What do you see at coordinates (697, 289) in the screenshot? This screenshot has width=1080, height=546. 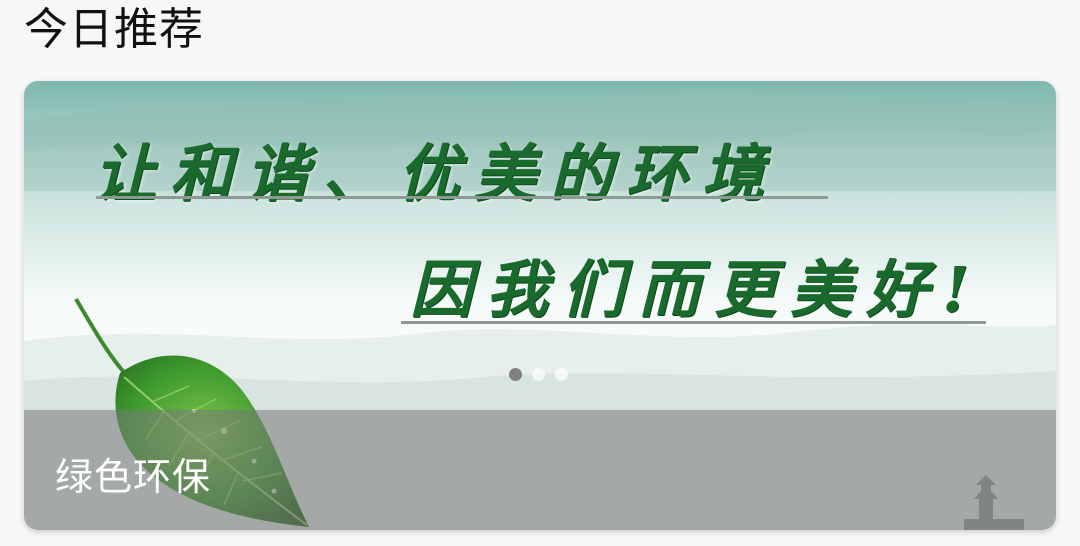 I see `banner-slogan-line2: 因我们而更美好!` at bounding box center [697, 289].